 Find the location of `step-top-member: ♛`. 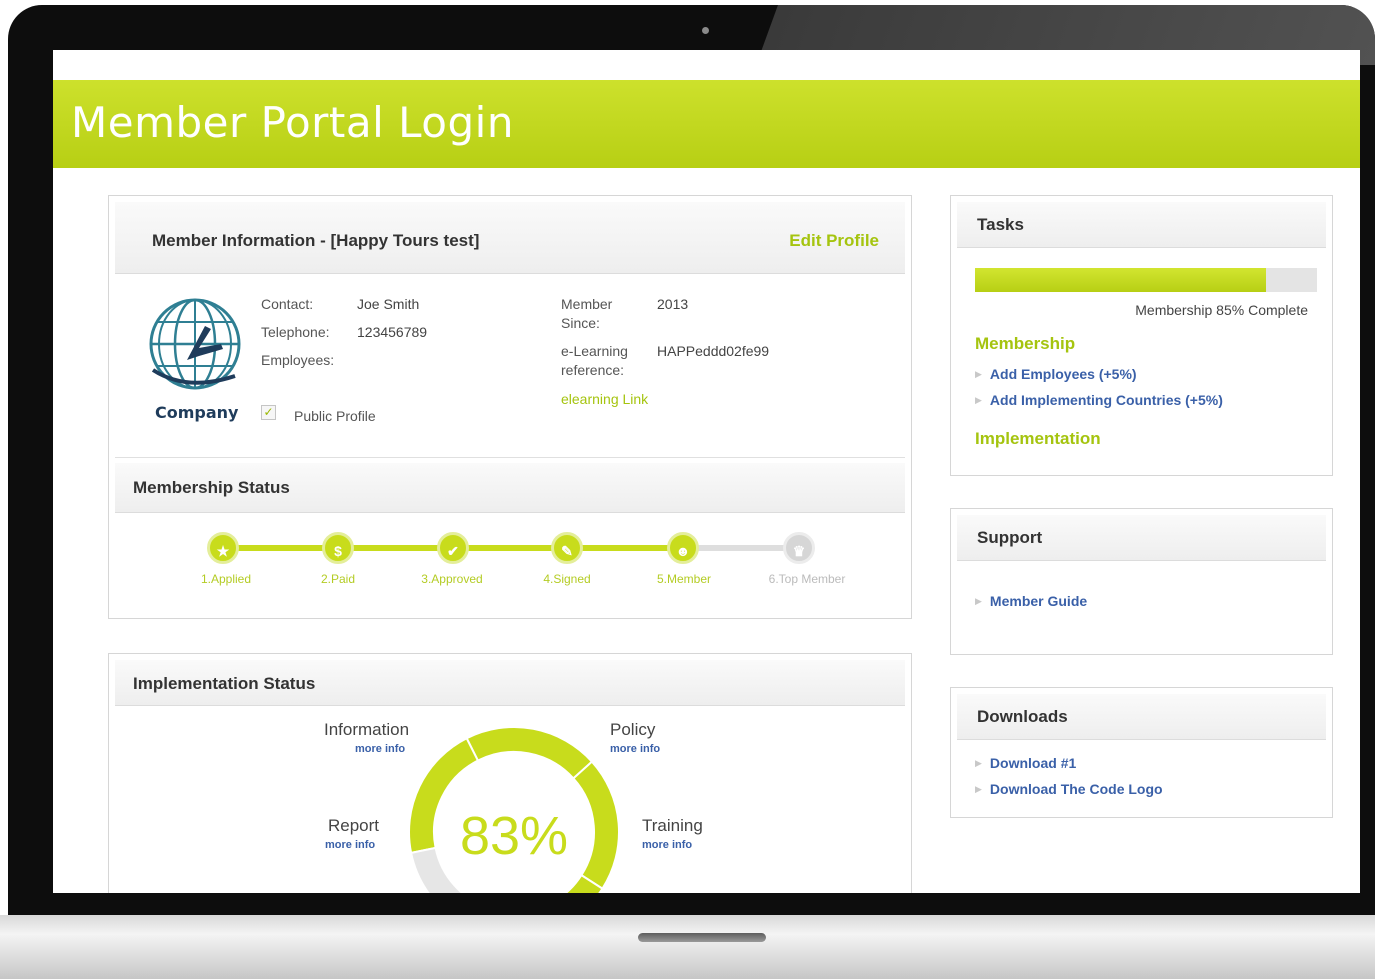

step-top-member: ♛ is located at coordinates (799, 548).